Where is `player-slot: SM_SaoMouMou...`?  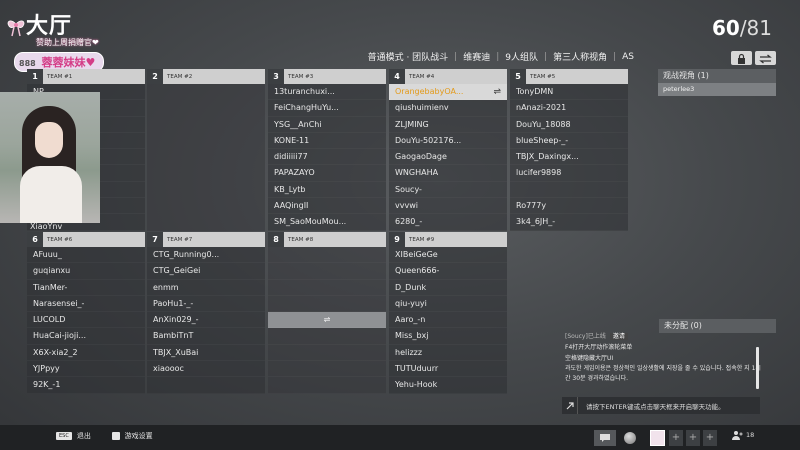 player-slot: SM_SaoMouMou... is located at coordinates (327, 222).